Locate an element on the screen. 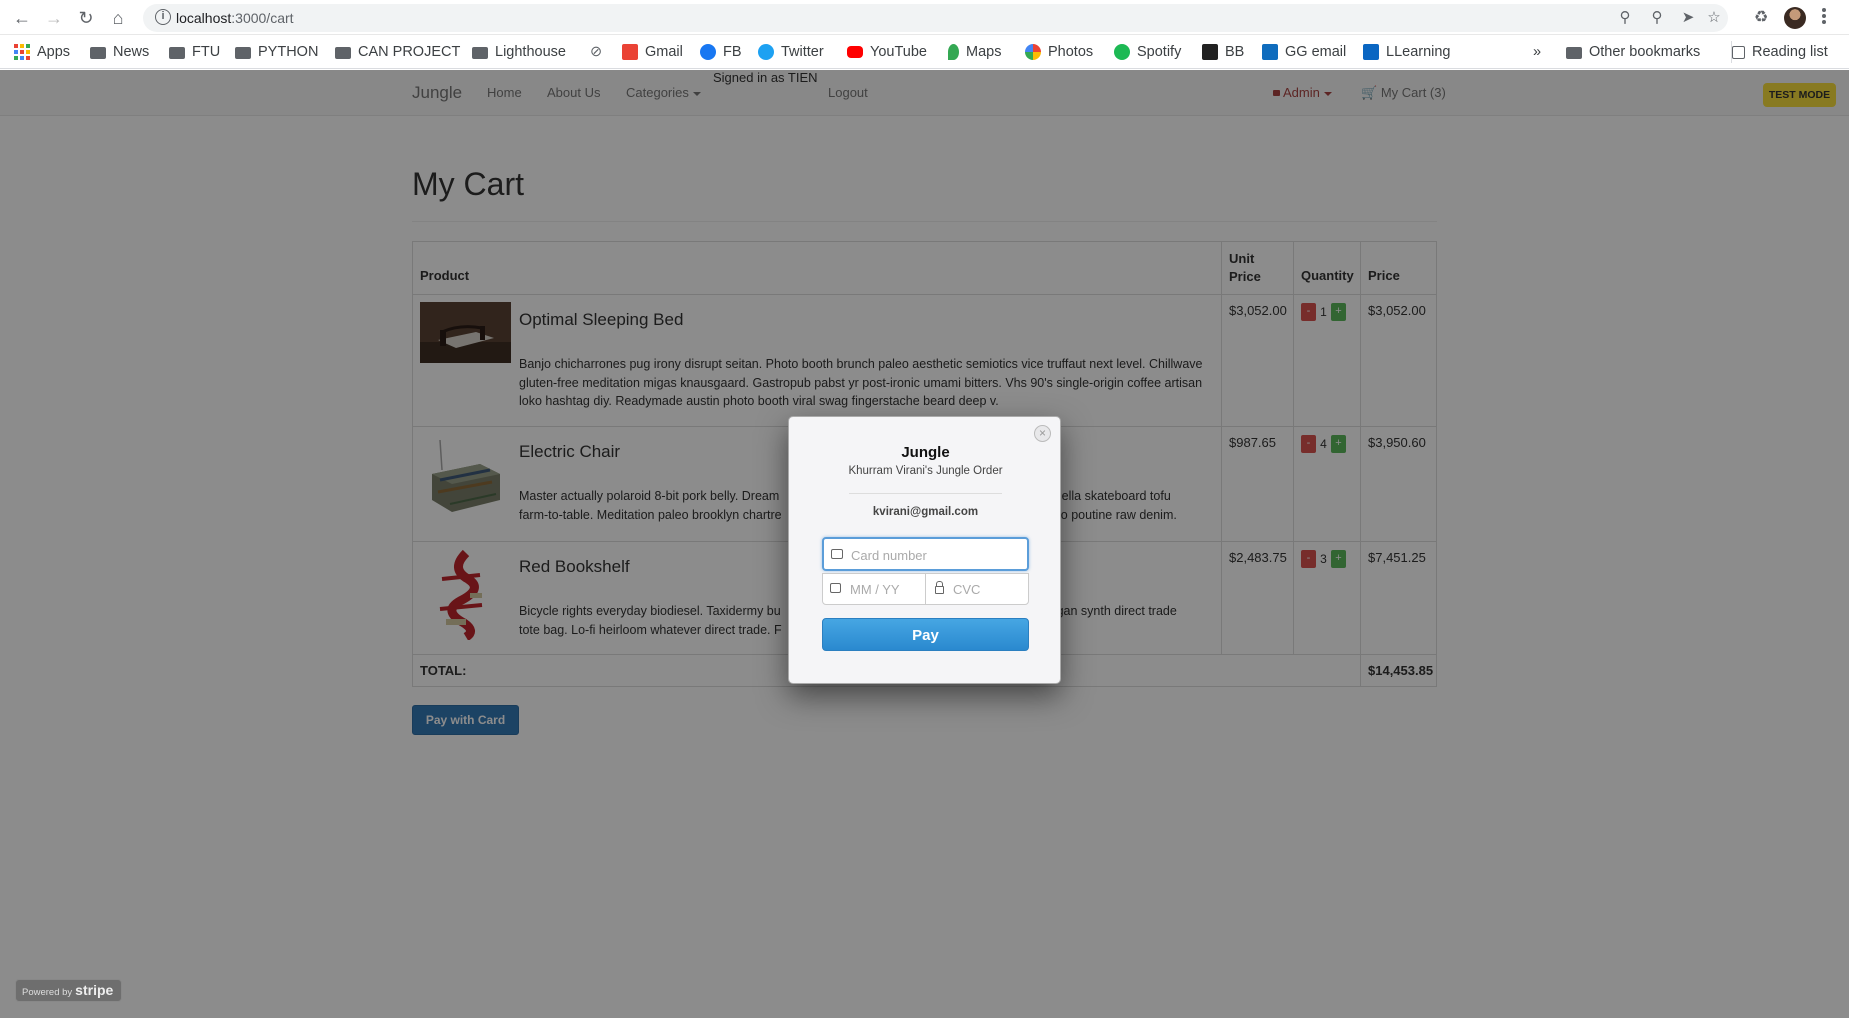  bookmark-label: Maps is located at coordinates (984, 52).